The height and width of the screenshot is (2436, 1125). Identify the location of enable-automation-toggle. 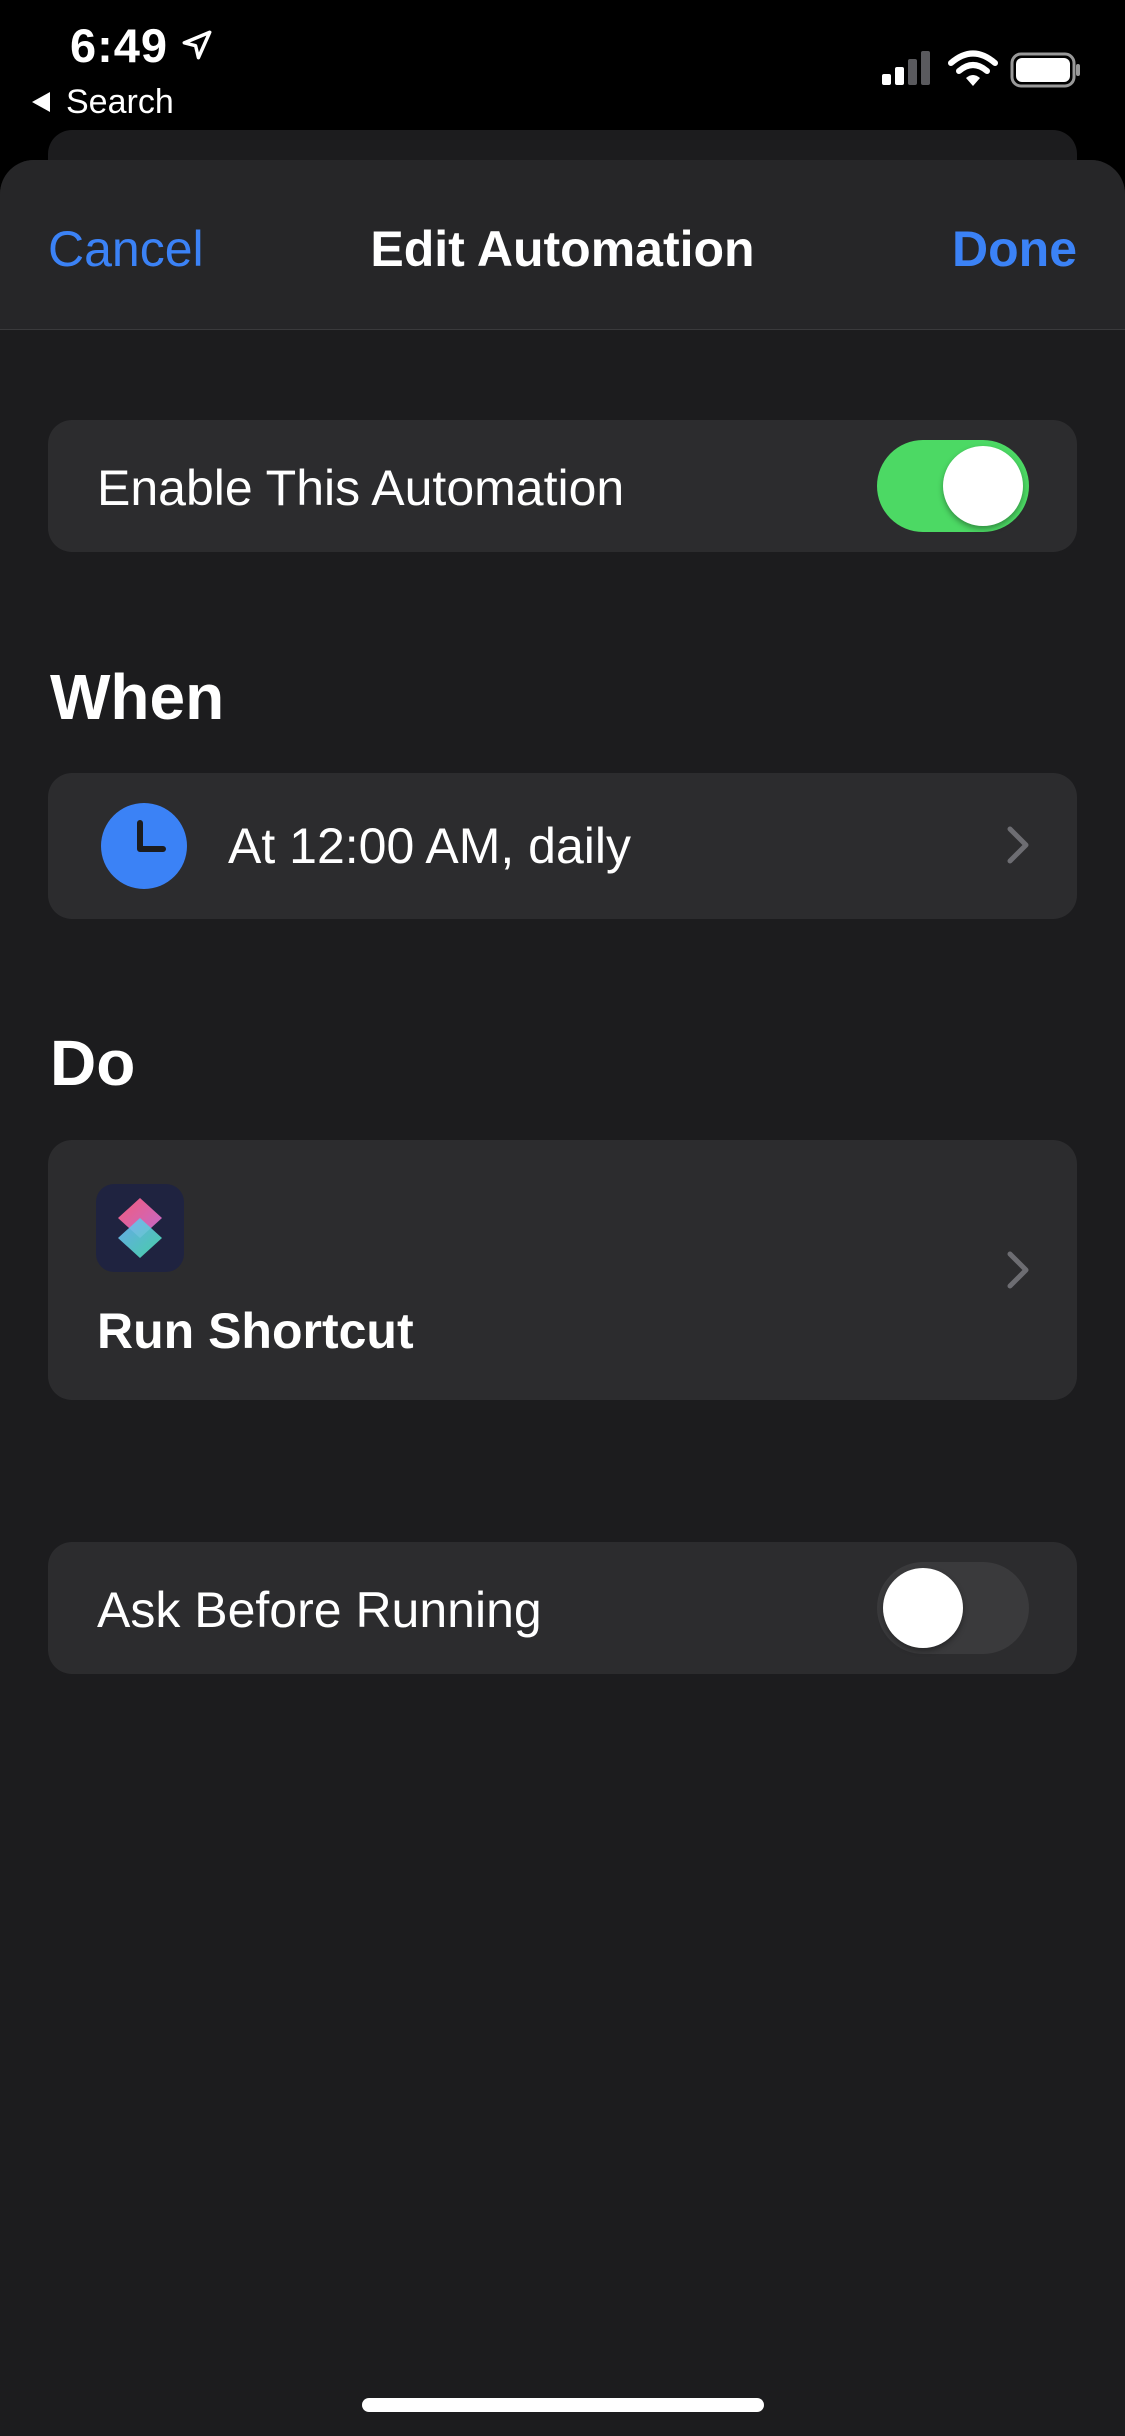
(953, 486).